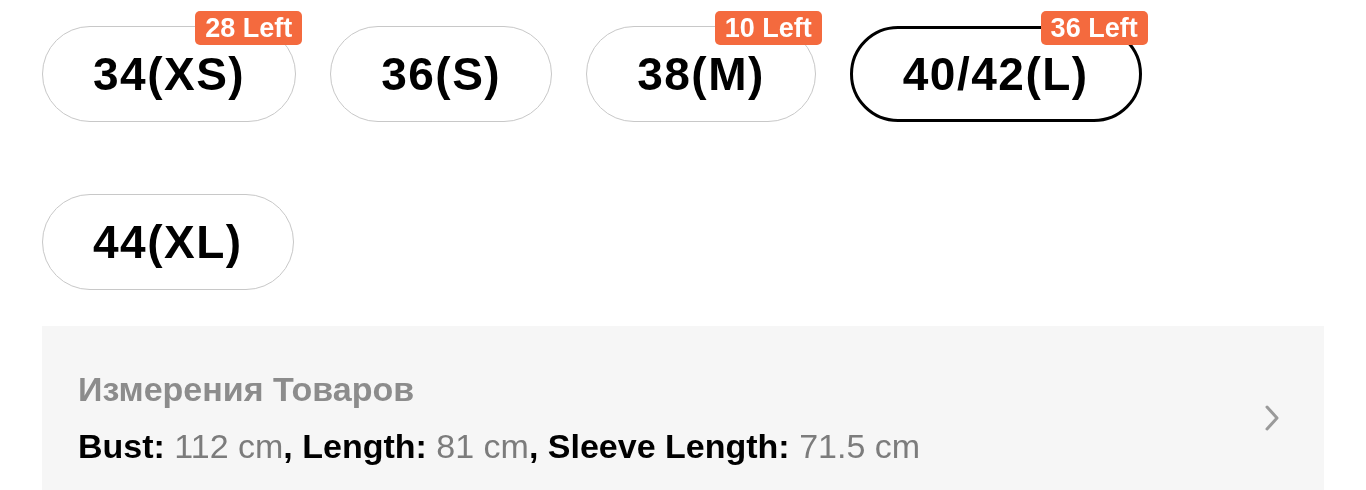 Image resolution: width=1366 pixels, height=490 pixels. What do you see at coordinates (1272, 418) in the screenshot?
I see `chevron-right-icon` at bounding box center [1272, 418].